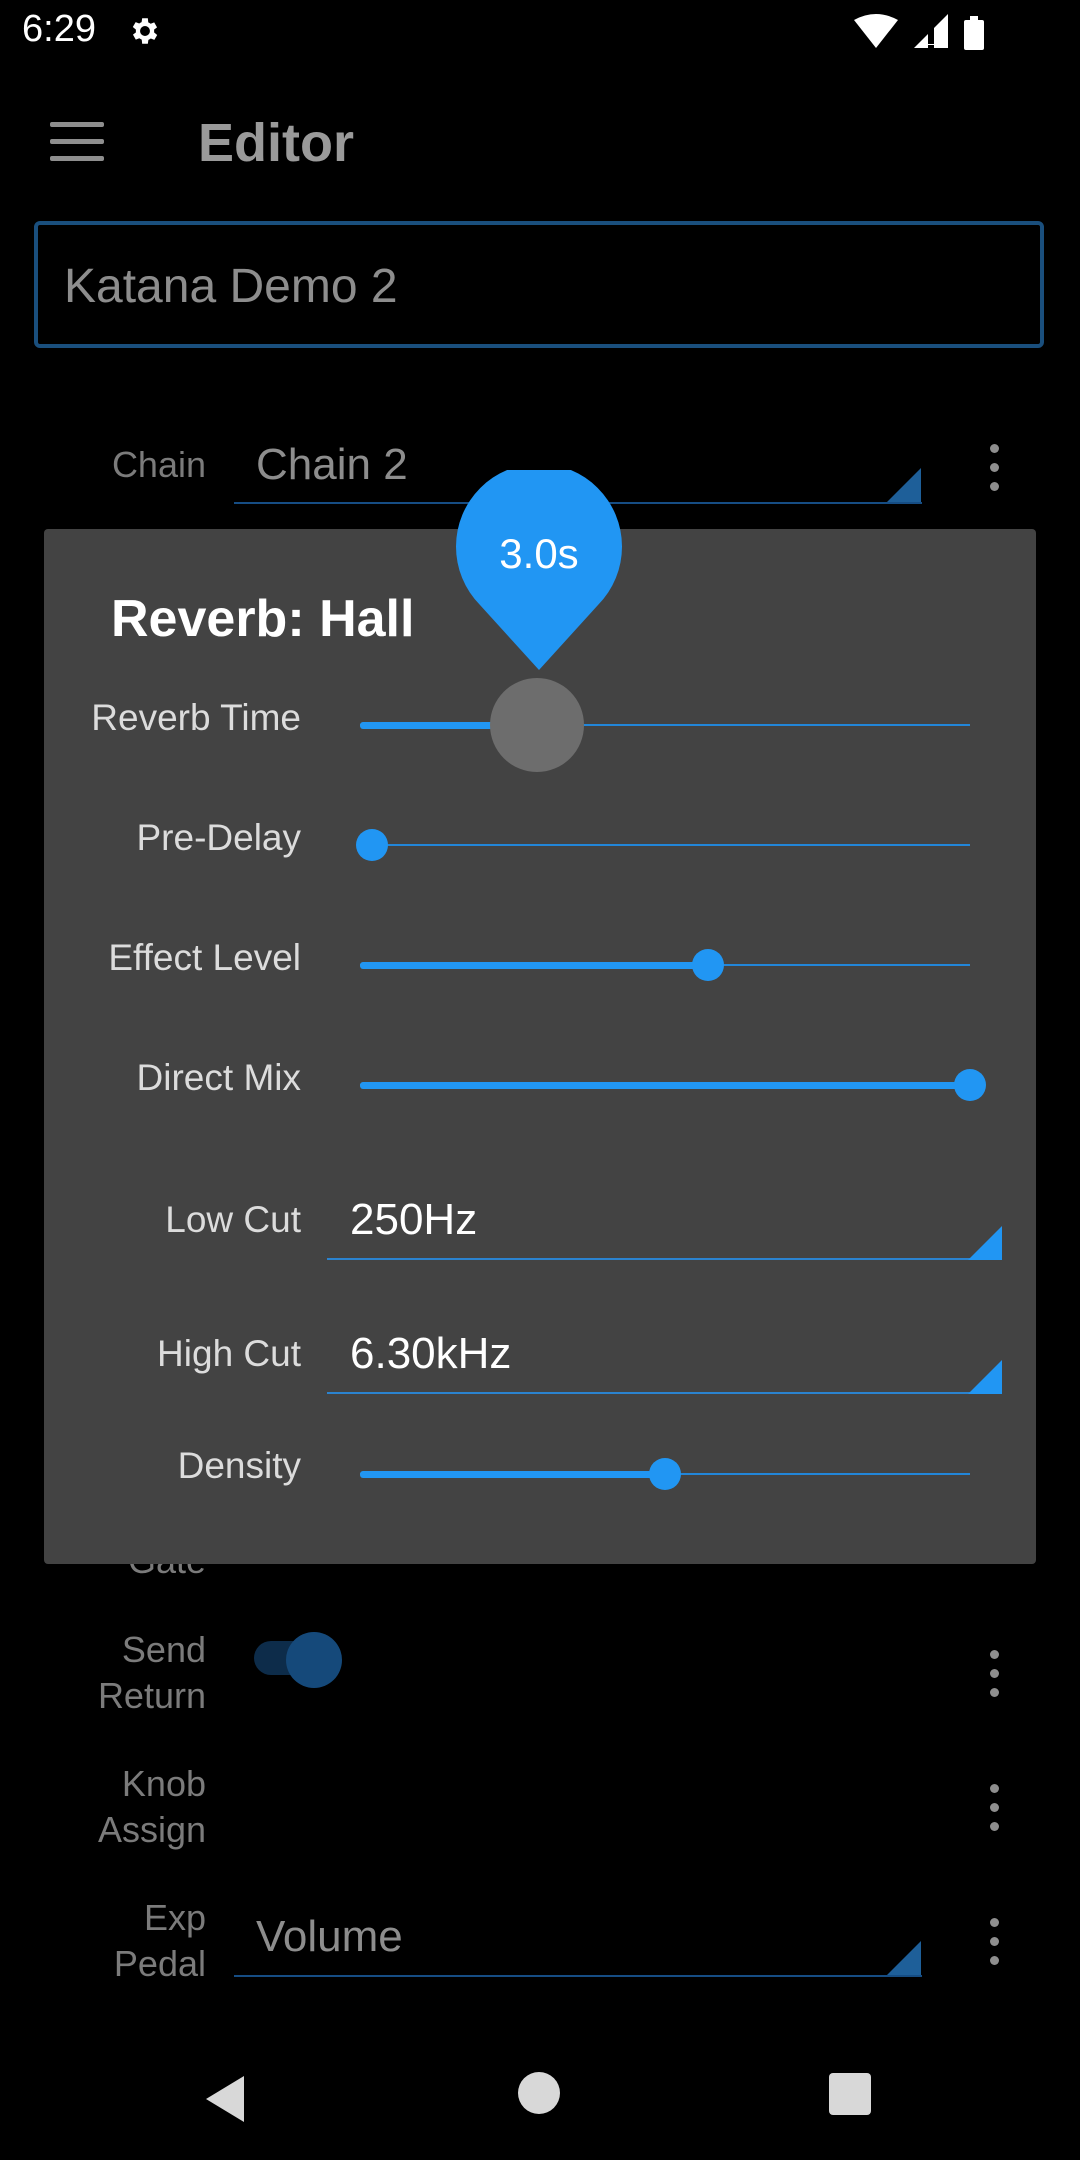  Describe the element at coordinates (151, 1829) in the screenshot. I see `knob-assign-label-line2: Assign` at that location.